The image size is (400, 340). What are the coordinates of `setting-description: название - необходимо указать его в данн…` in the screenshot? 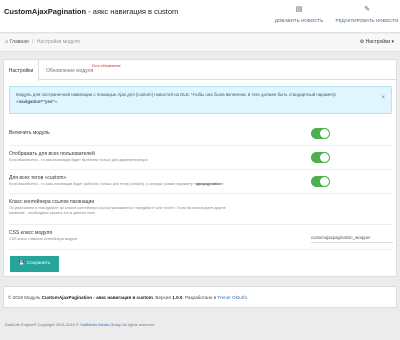 It's located at (52, 213).